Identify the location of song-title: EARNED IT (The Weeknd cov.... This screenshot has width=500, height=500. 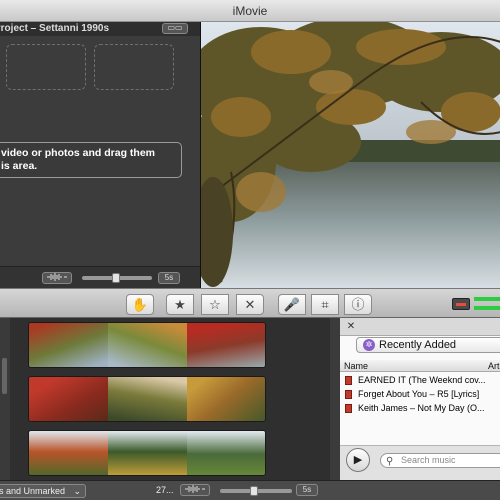
(422, 380).